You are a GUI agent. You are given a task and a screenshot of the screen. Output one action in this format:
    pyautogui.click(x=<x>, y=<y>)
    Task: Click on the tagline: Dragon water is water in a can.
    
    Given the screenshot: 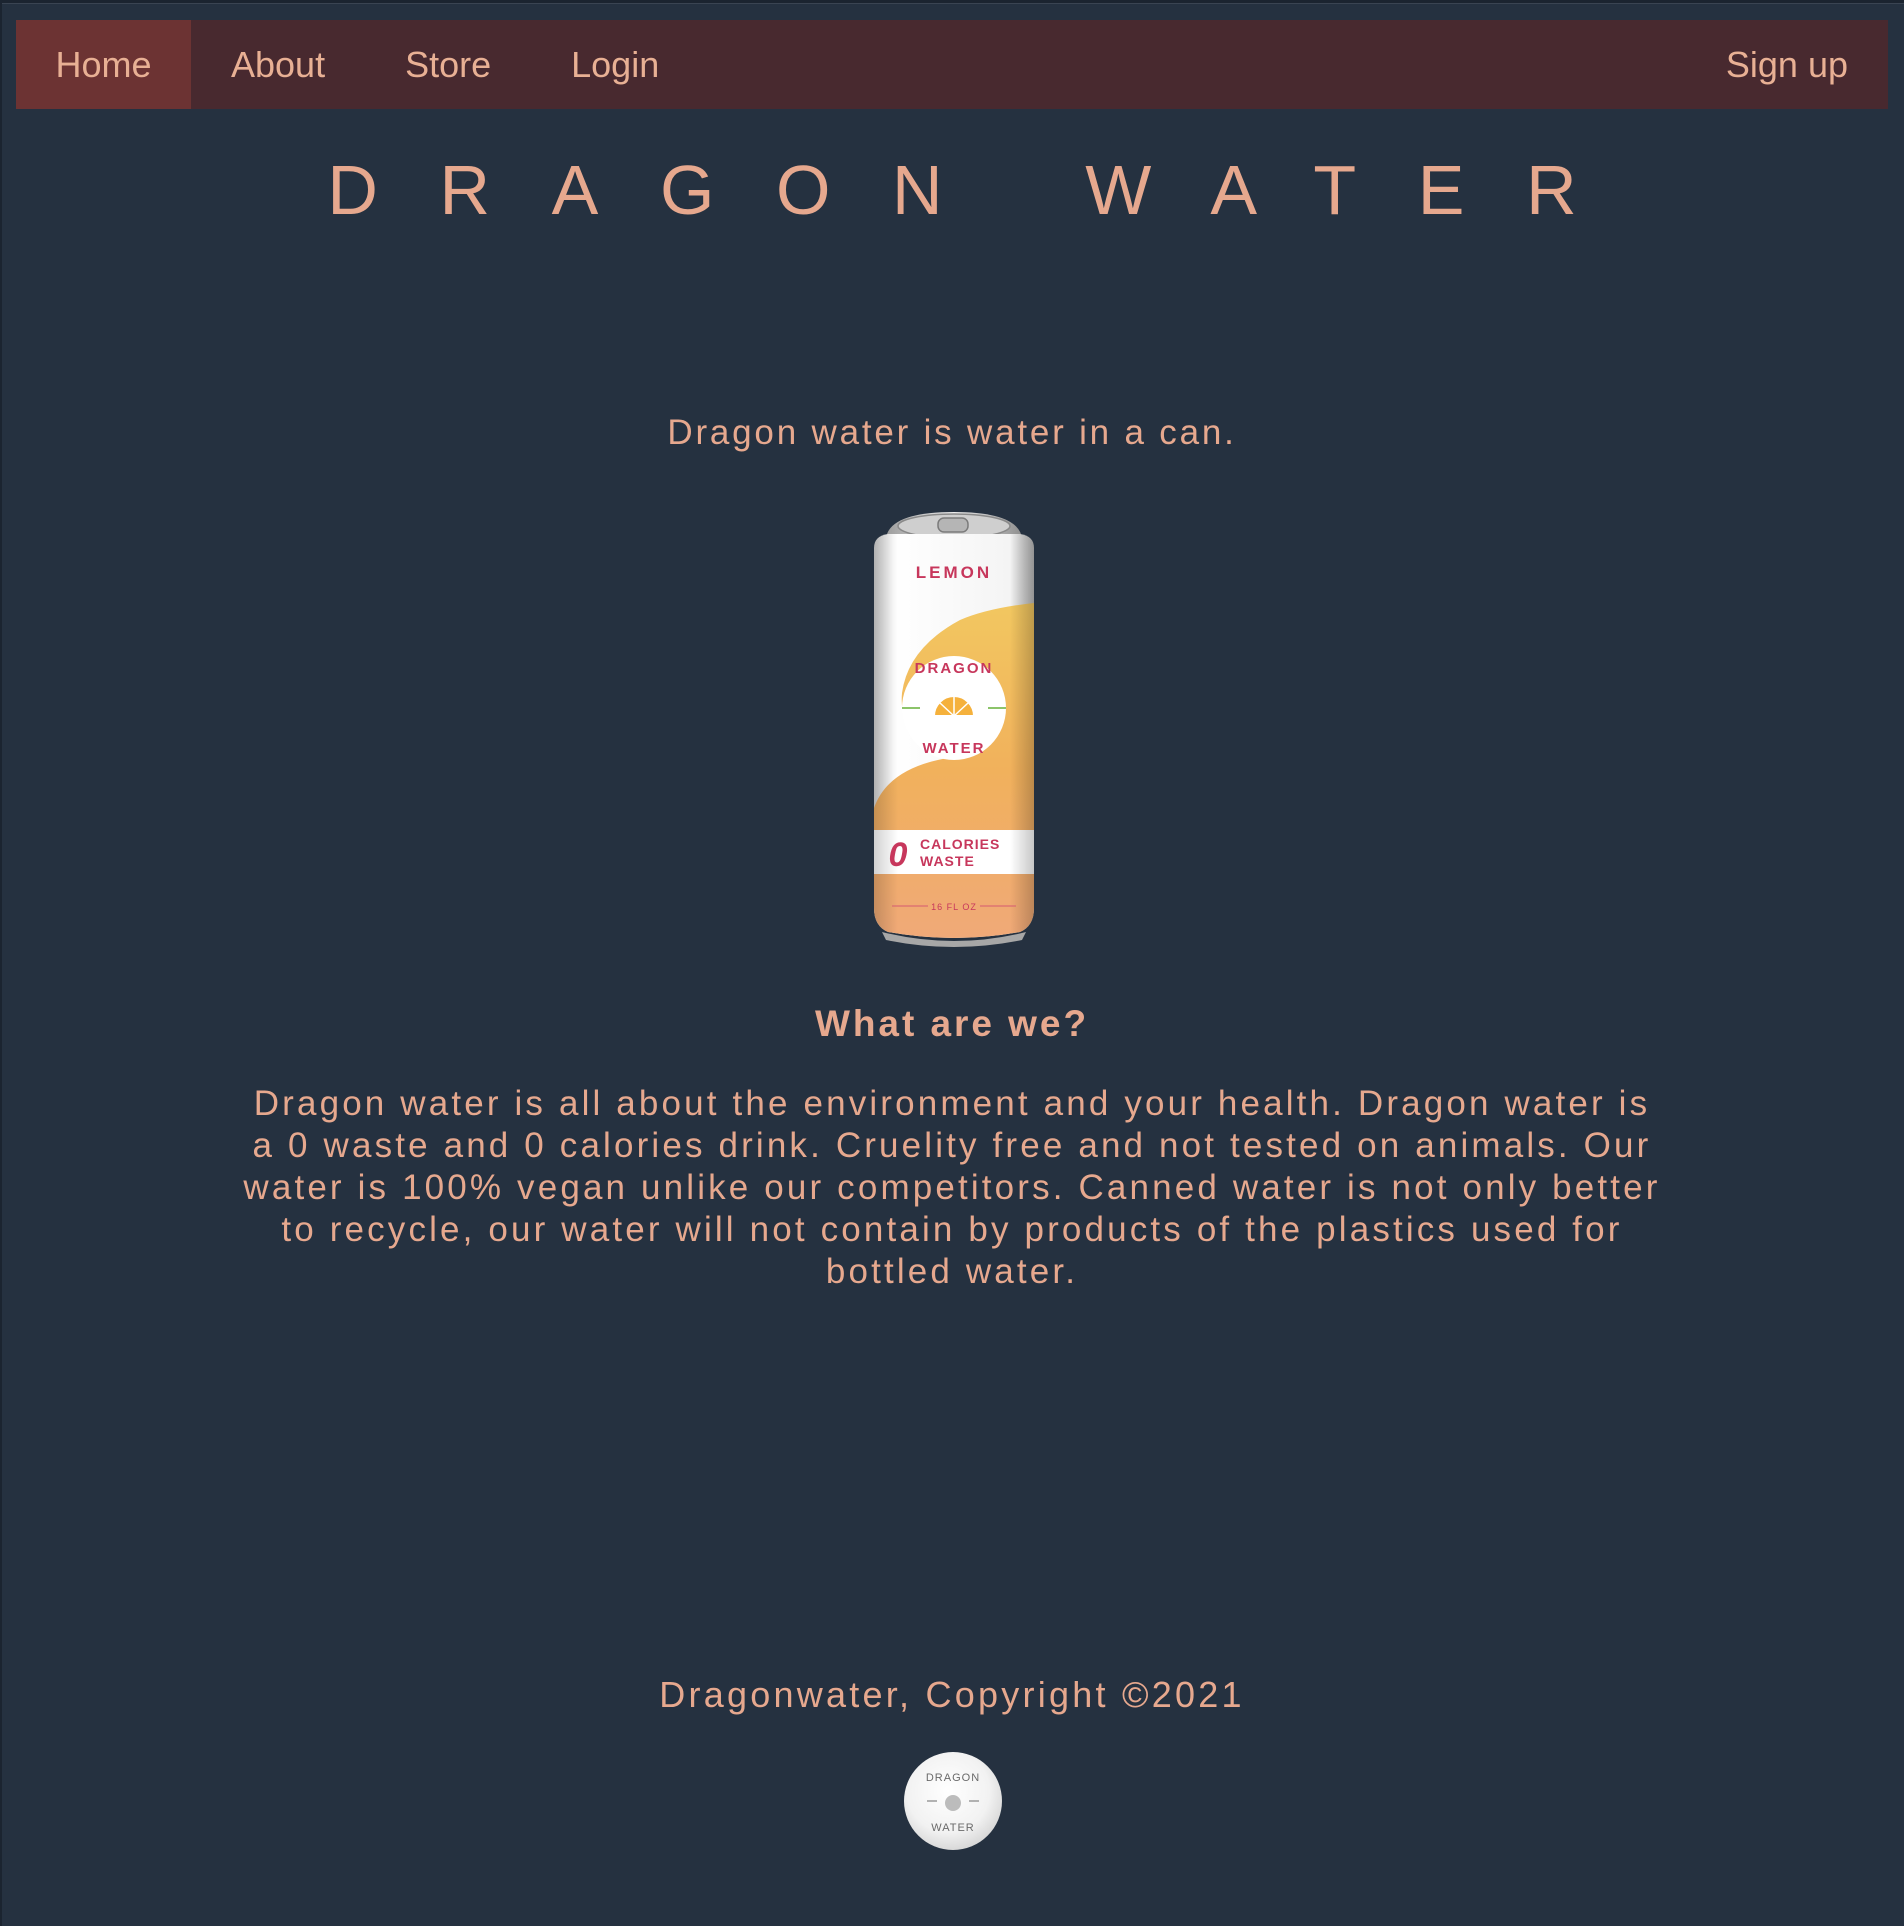 What is the action you would take?
    pyautogui.click(x=952, y=432)
    